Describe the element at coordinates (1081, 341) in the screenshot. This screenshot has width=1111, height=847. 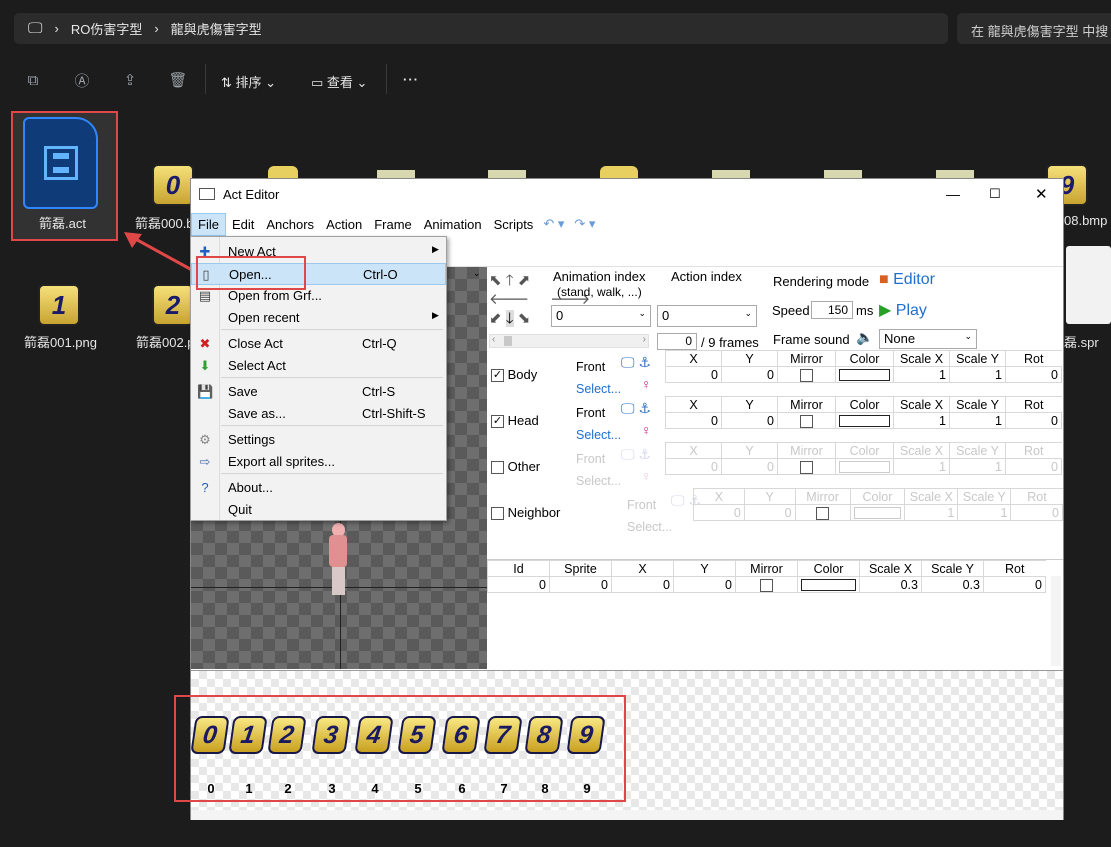
I see `file-name: 磊.spr` at that location.